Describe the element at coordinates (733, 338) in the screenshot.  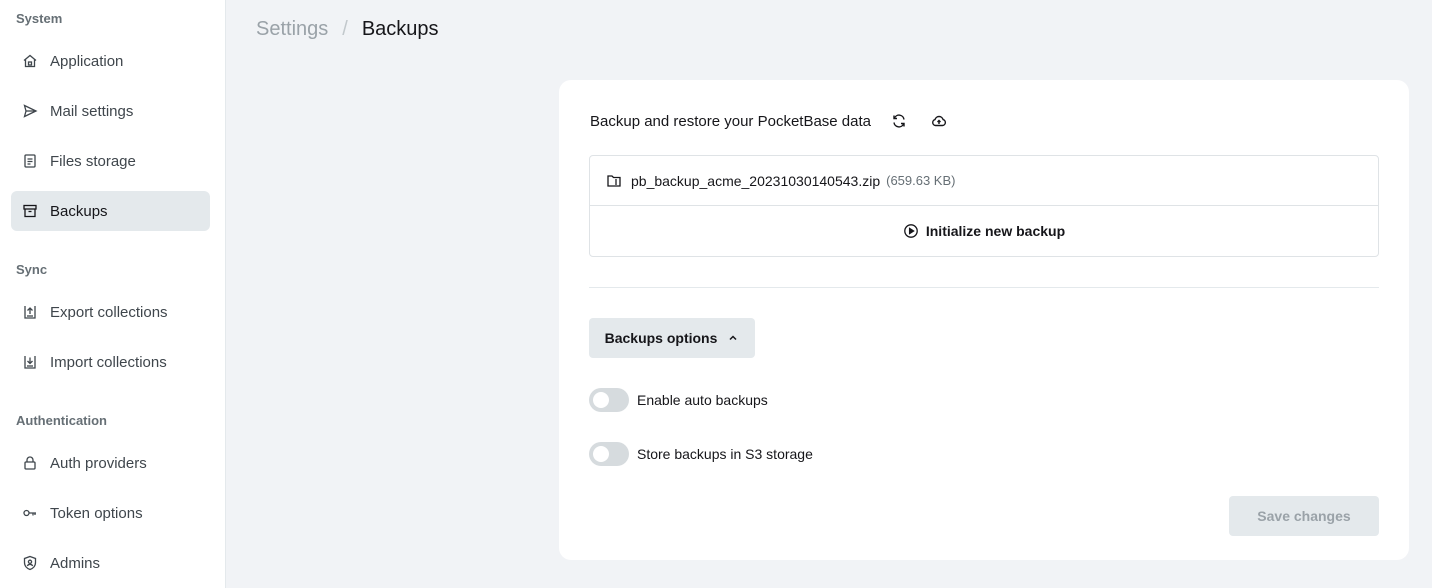
I see `chevron-up-icon` at that location.